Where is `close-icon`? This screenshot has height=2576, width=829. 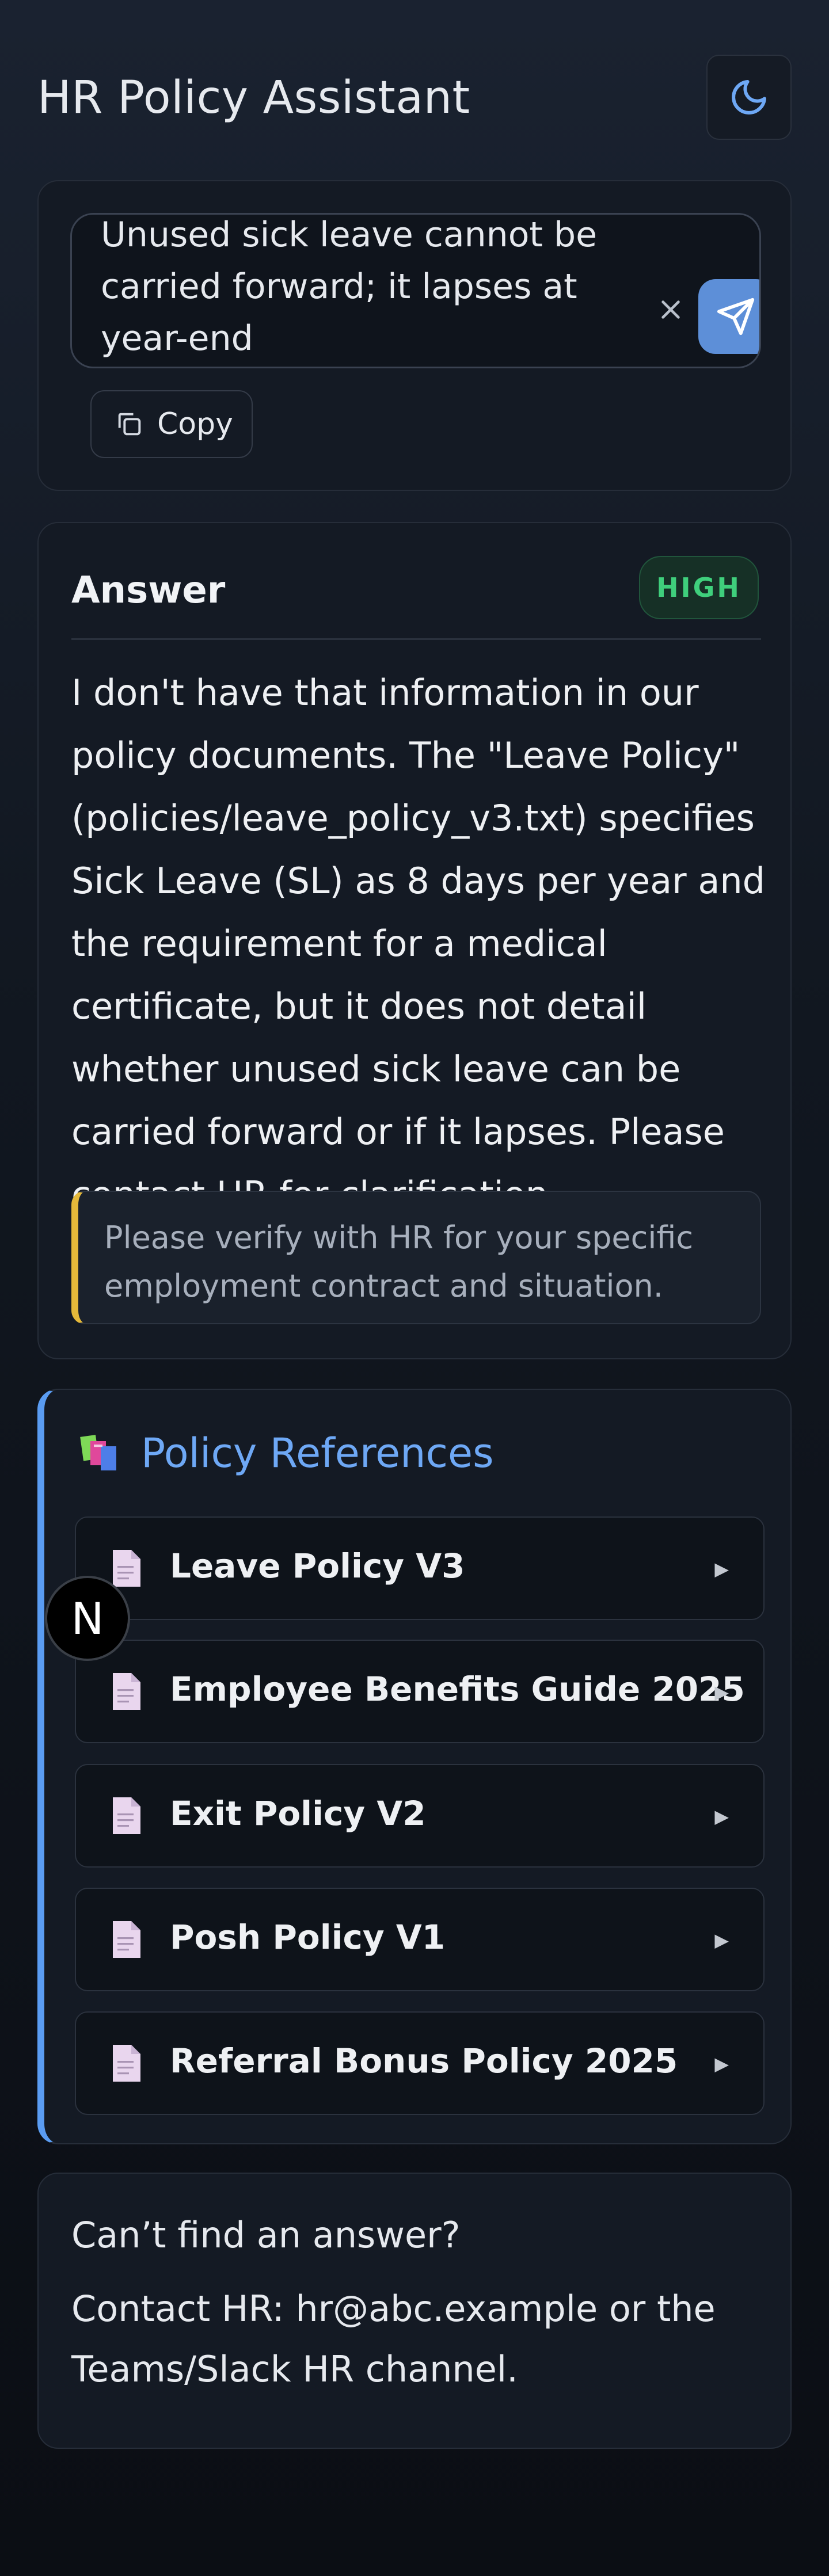 close-icon is located at coordinates (670, 309).